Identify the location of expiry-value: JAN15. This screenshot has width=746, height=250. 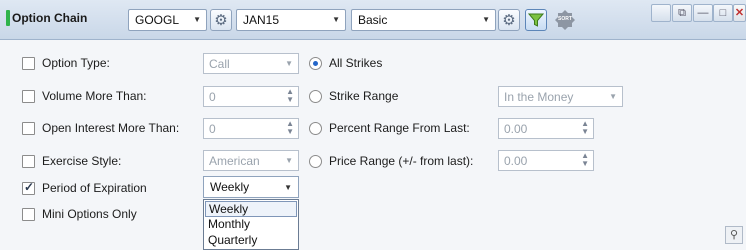
(261, 20).